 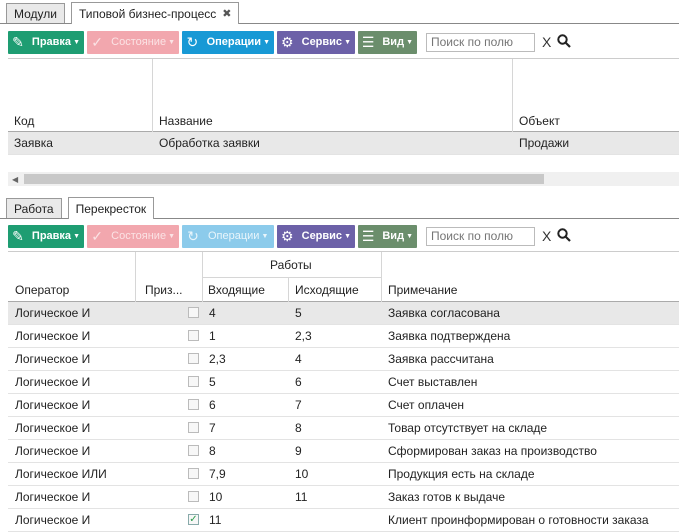 What do you see at coordinates (343, 497) in the screenshot?
I see `table-row: Логическое И 10 11 Заказ готов к выдаче` at bounding box center [343, 497].